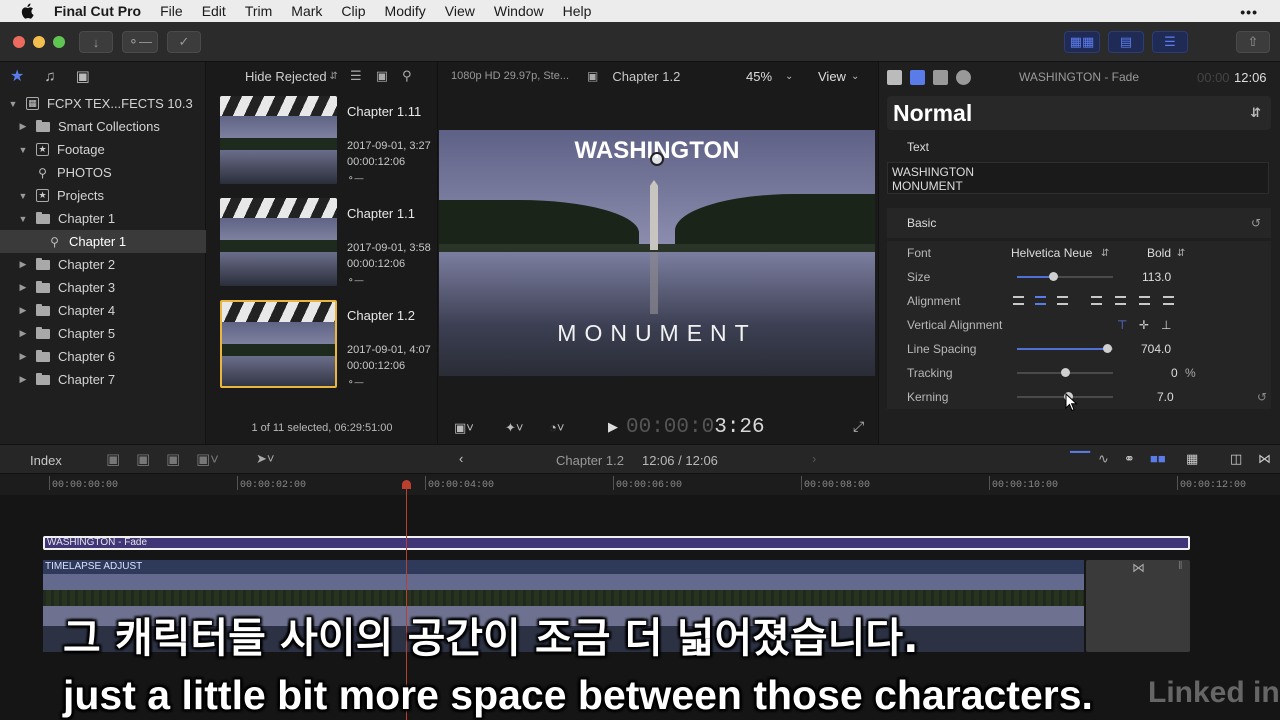 The width and height of the screenshot is (1280, 720). What do you see at coordinates (1159, 253) in the screenshot?
I see `weight-dropdown: Bold` at bounding box center [1159, 253].